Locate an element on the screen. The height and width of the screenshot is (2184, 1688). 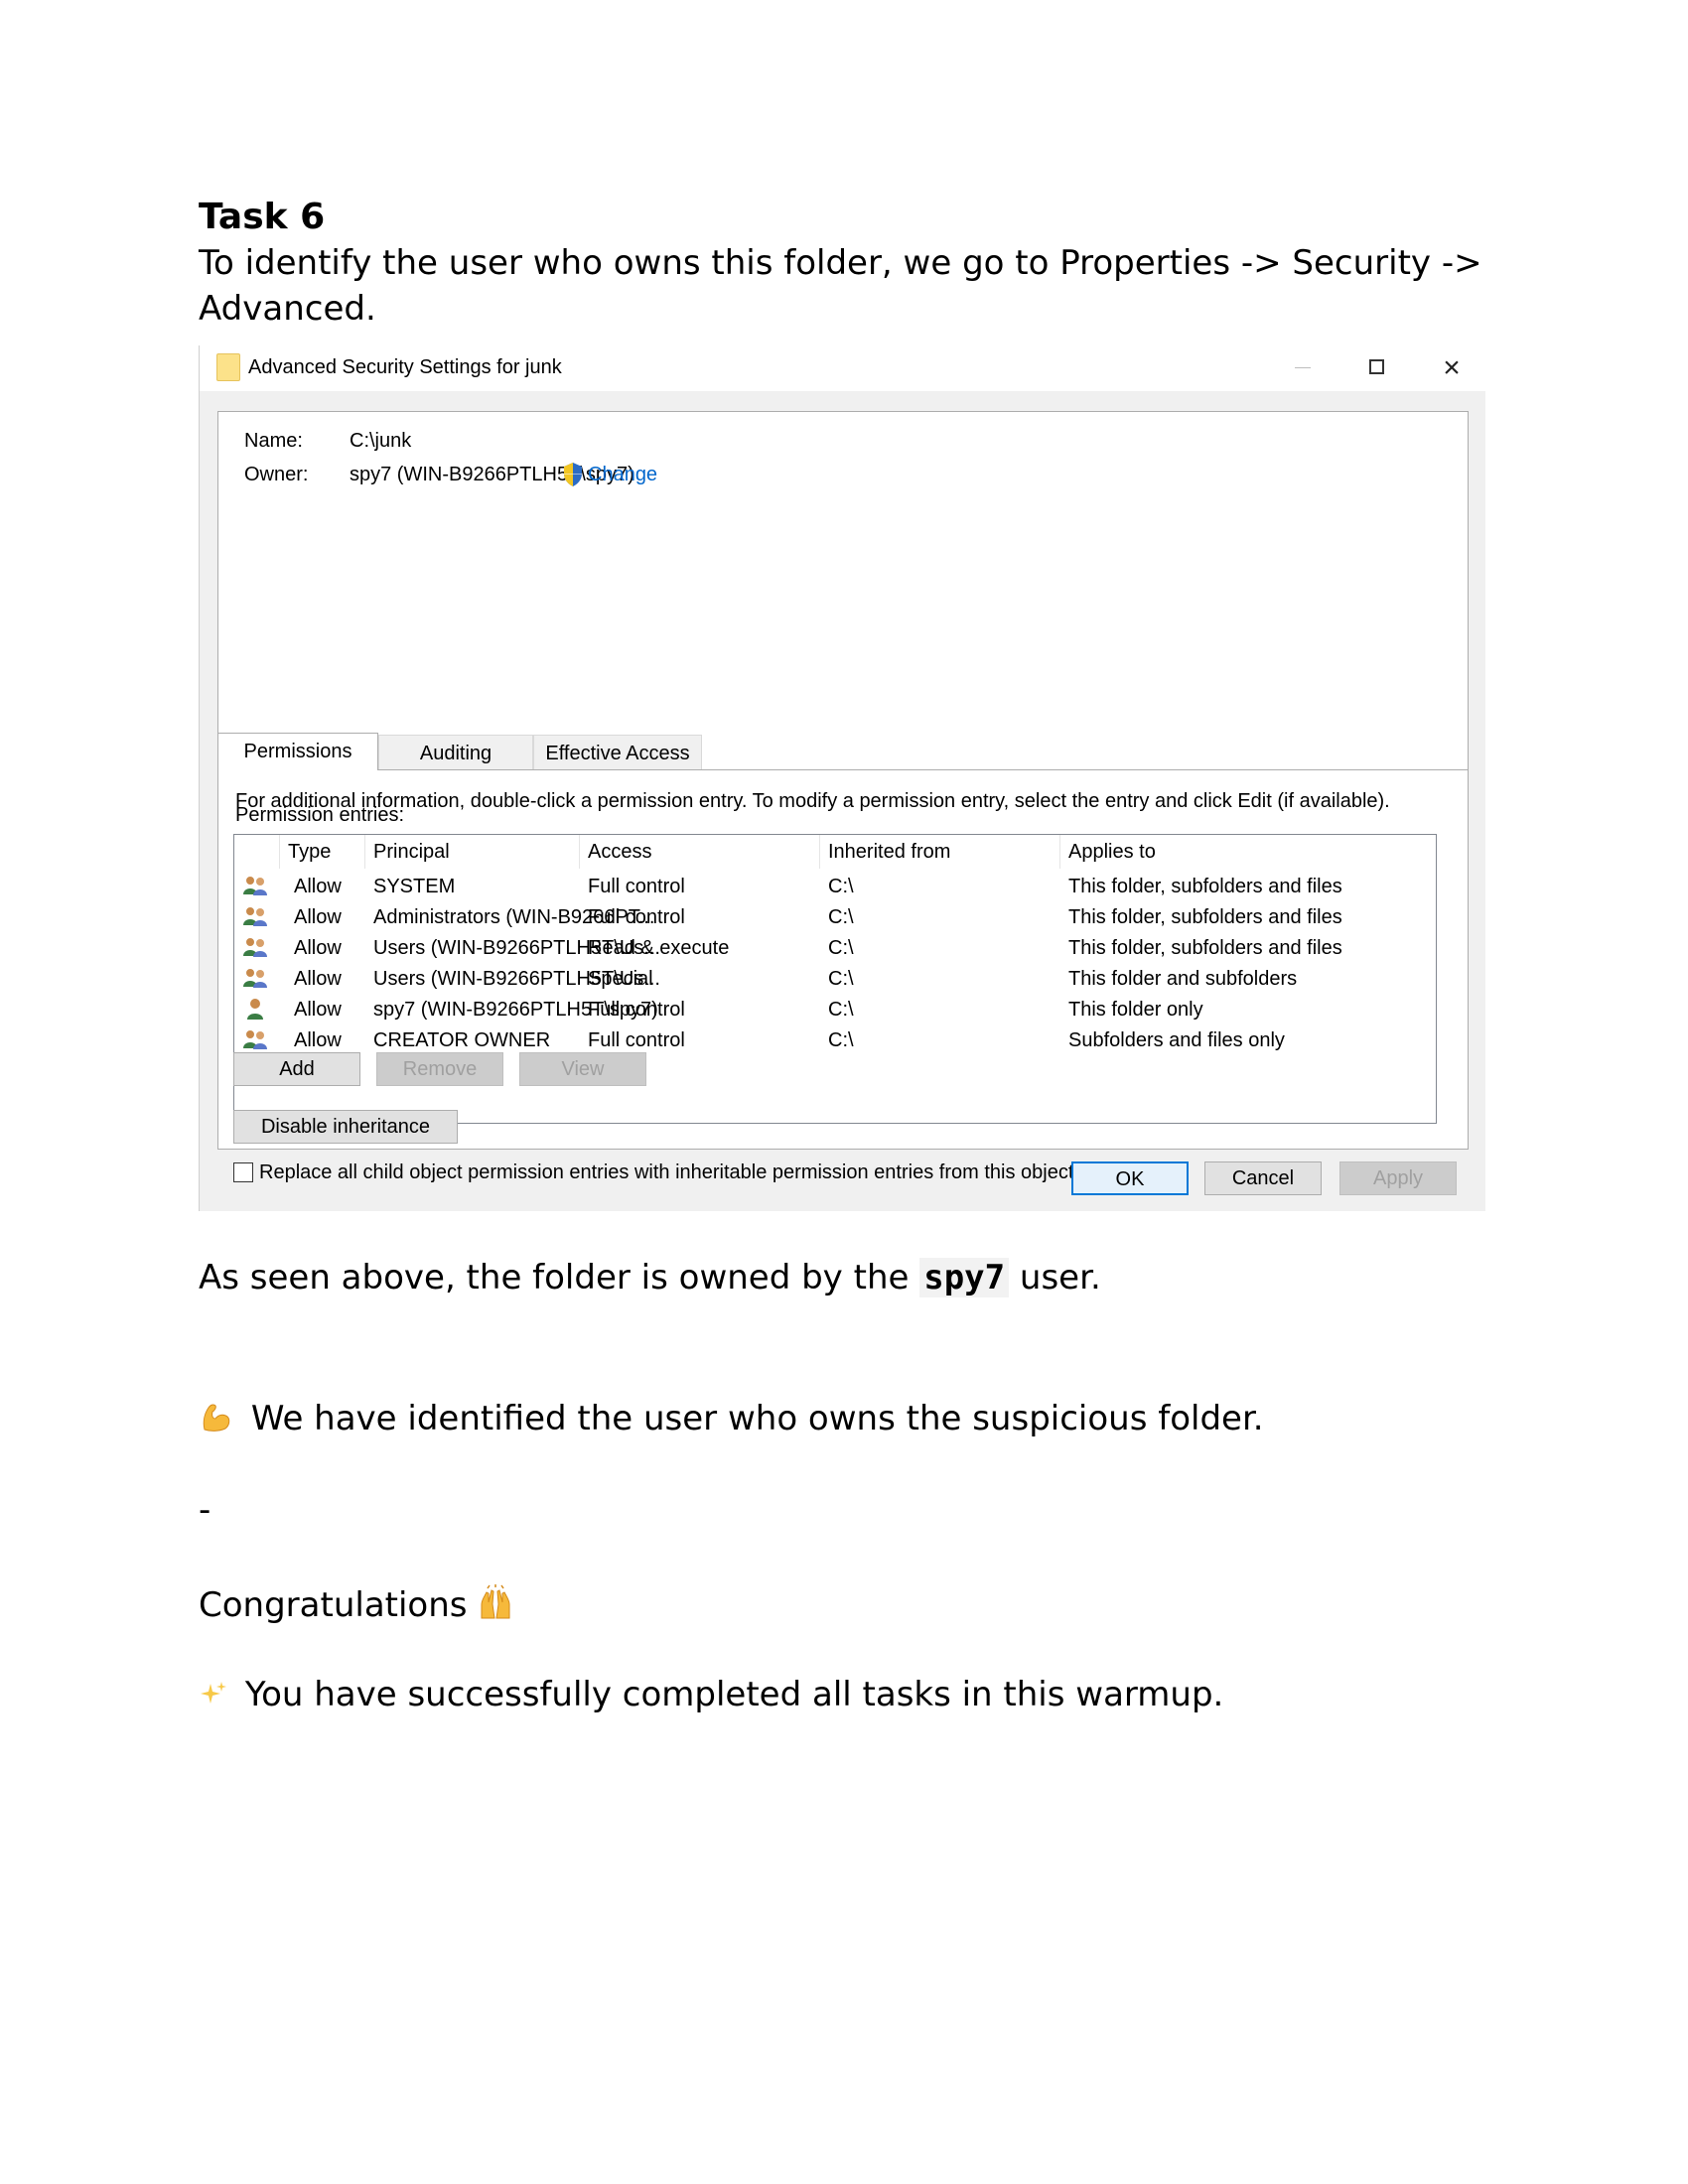
column-header-principal: Principal is located at coordinates (472, 852).